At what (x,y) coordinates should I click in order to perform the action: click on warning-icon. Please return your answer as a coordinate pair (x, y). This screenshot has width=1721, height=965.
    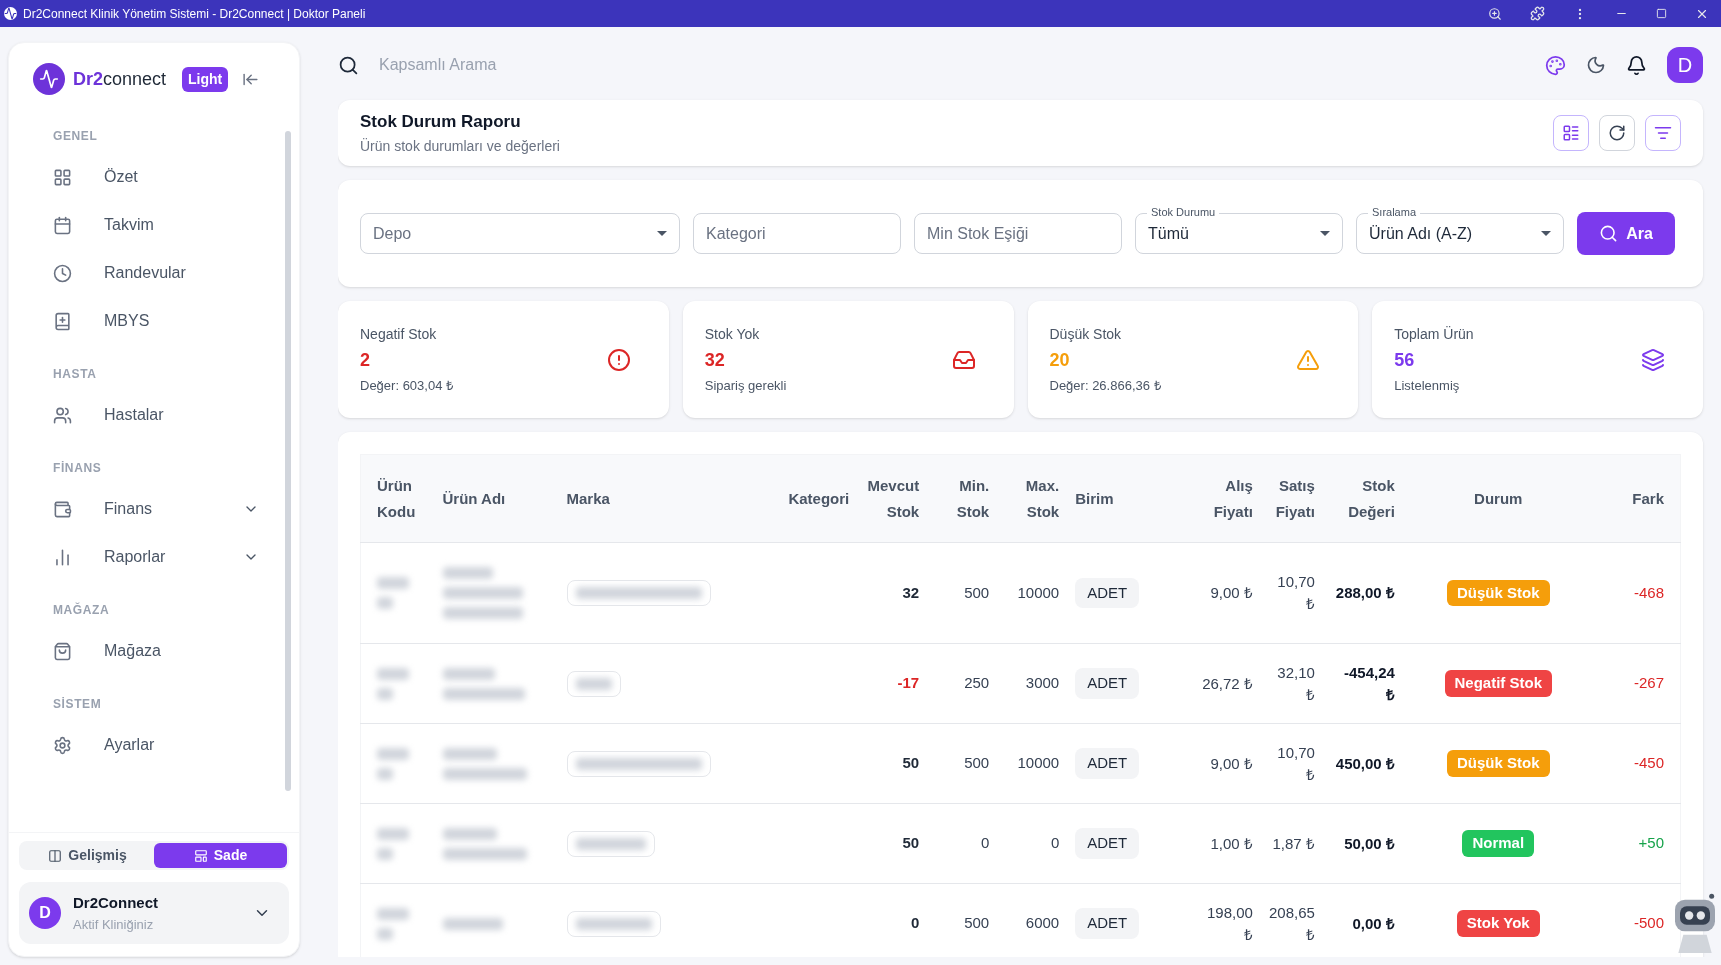
    Looking at the image, I should click on (1308, 359).